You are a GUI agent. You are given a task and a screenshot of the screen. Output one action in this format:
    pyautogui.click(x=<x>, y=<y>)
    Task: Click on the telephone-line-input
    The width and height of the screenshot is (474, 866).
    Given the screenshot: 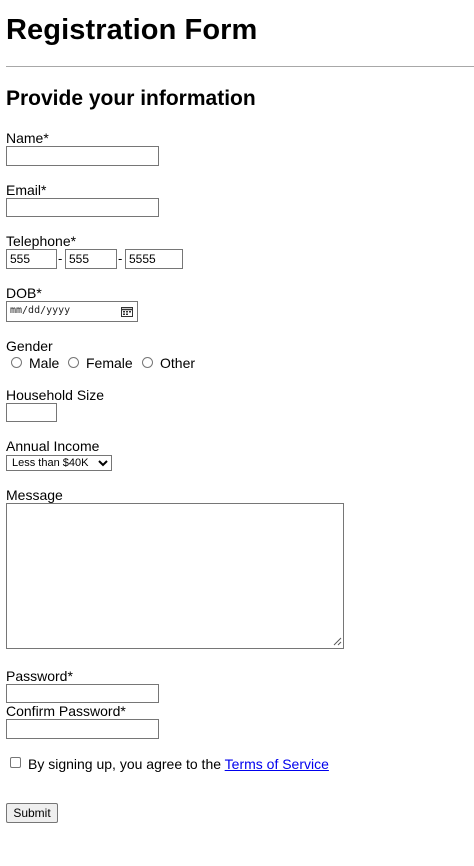 What is the action you would take?
    pyautogui.click(x=154, y=259)
    